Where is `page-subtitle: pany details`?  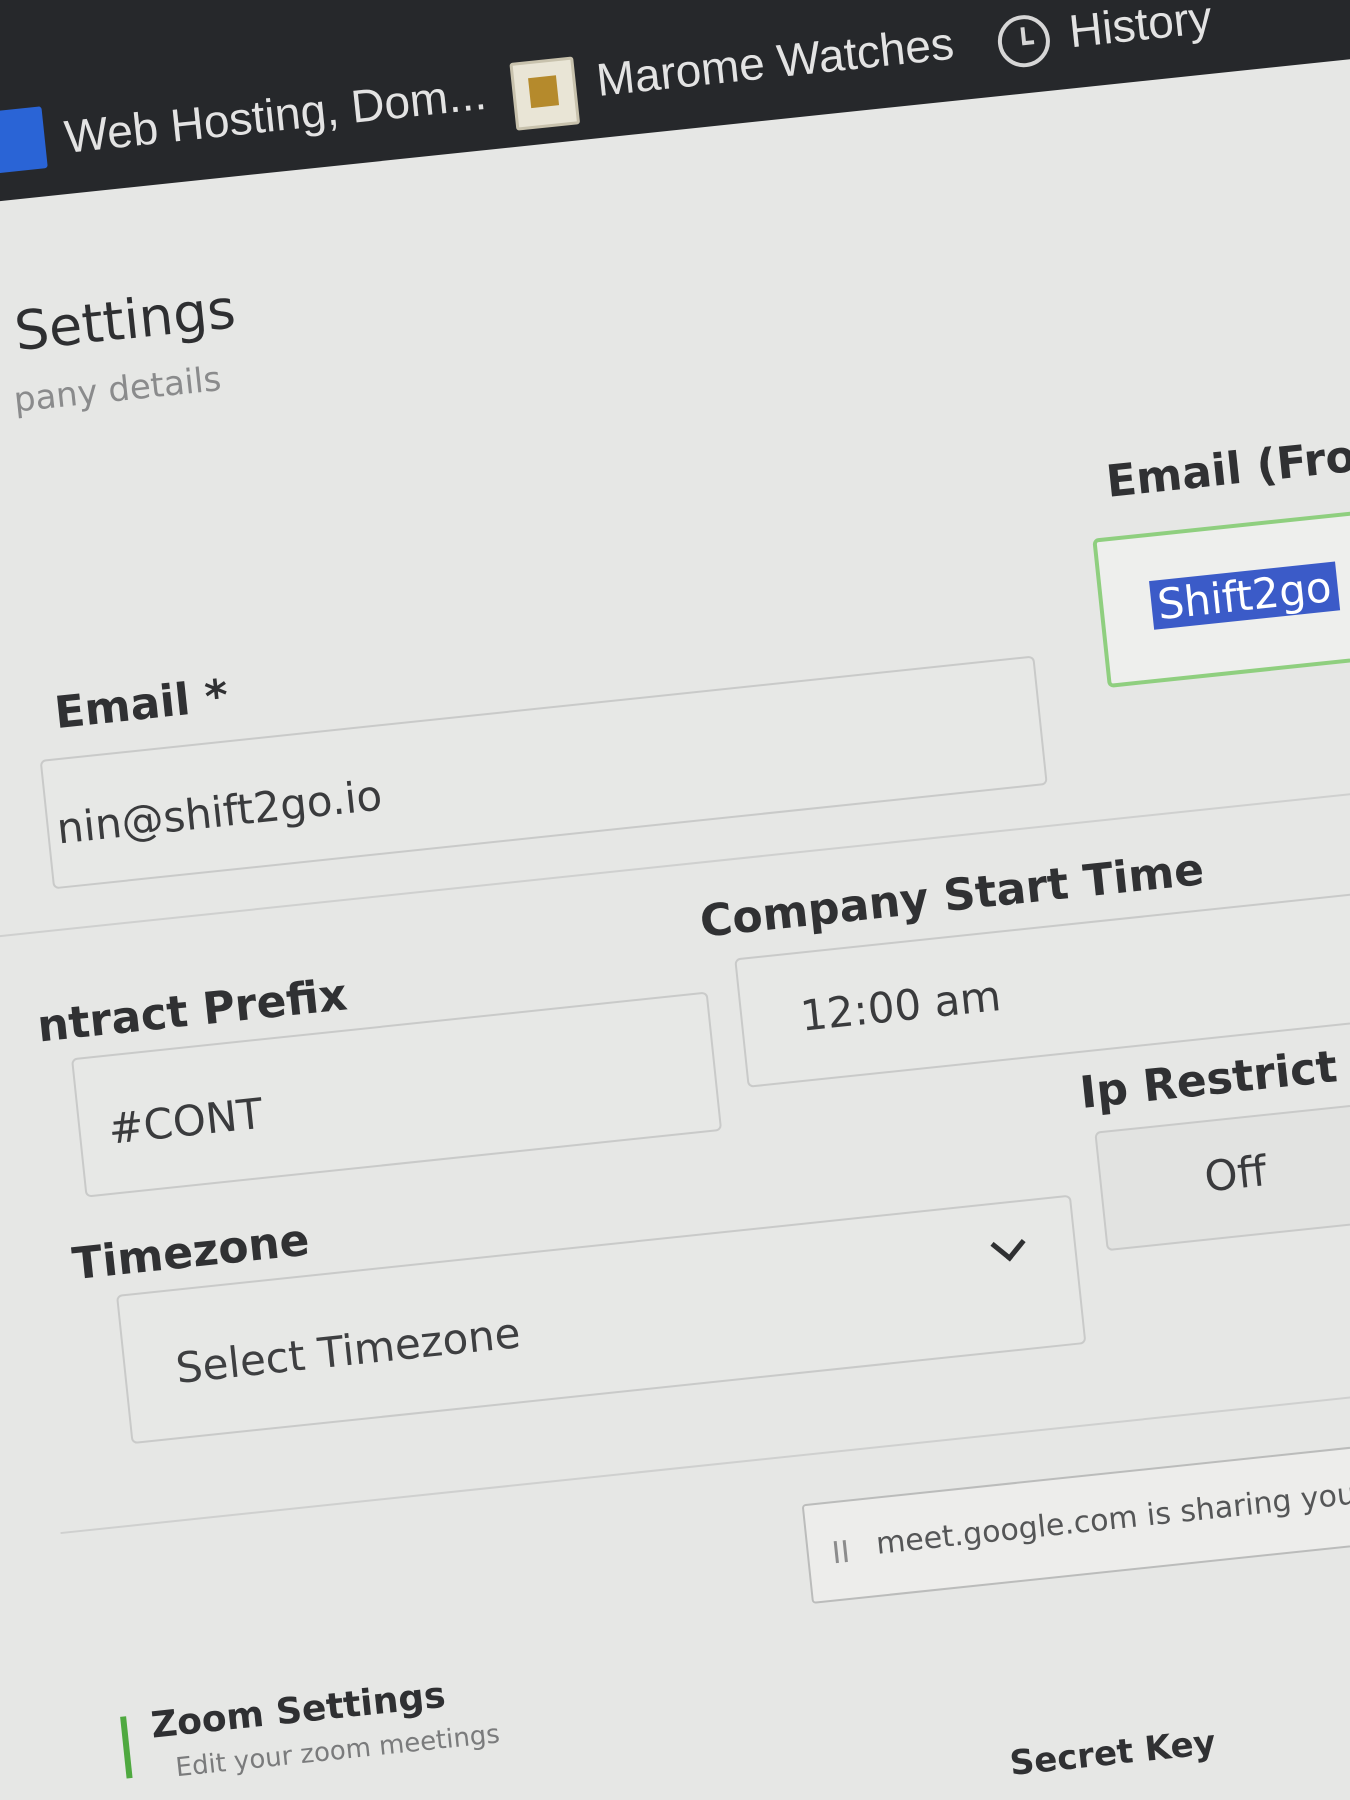
page-subtitle: pany details is located at coordinates (117, 390).